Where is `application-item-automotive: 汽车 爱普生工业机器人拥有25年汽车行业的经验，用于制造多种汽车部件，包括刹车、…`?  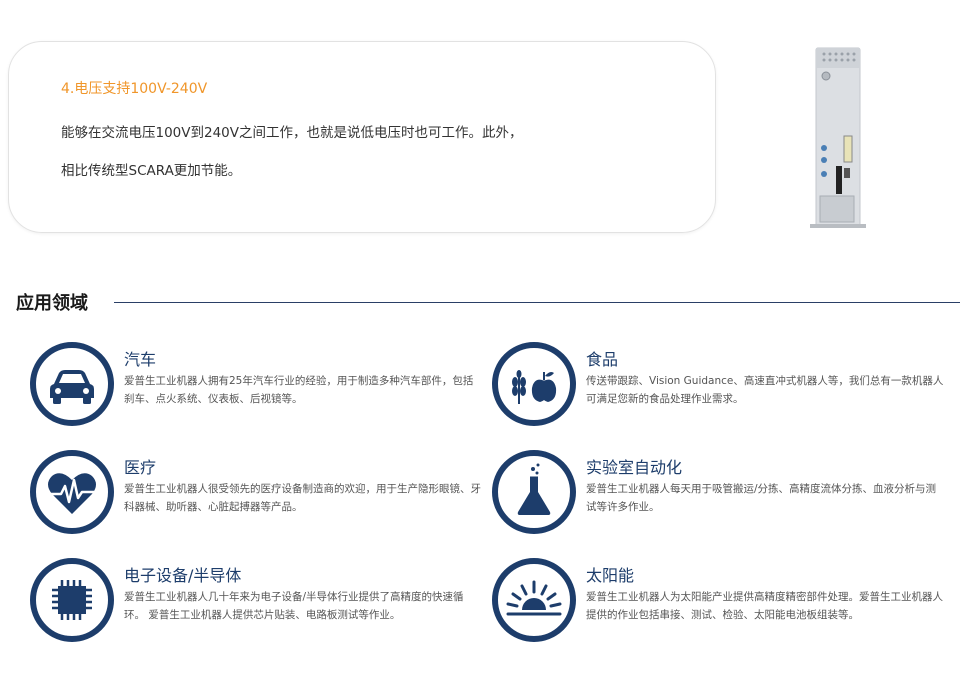
application-item-automotive: 汽车 爱普生工业机器人拥有25年汽车行业的经验，用于制造多种汽车部件，包括刹车、… is located at coordinates (254, 388).